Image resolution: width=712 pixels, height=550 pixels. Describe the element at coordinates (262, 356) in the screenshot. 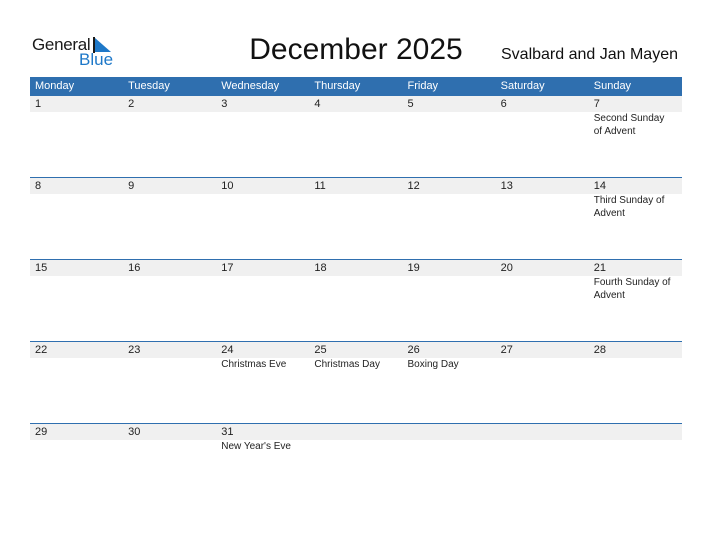

I see `day-cell: 24 Christmas Eve` at that location.